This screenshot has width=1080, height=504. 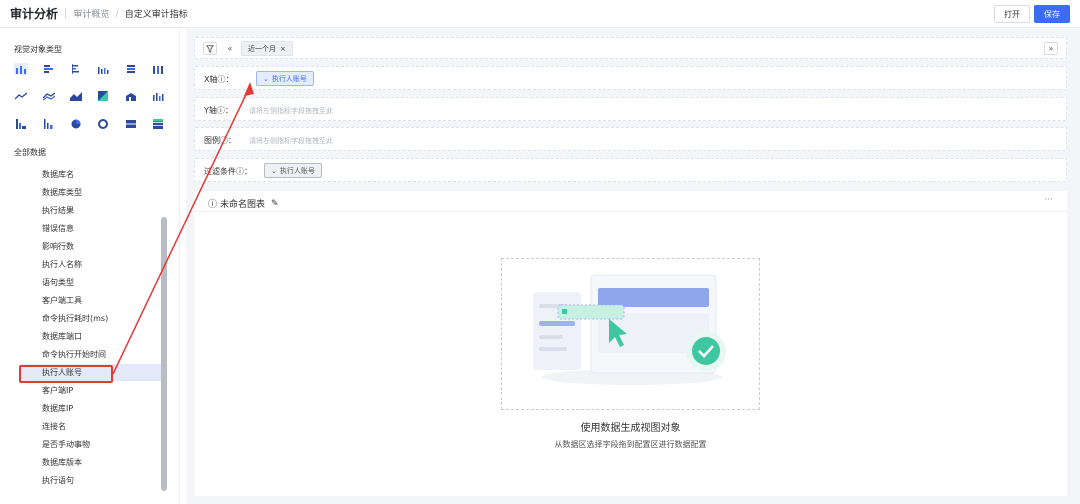 What do you see at coordinates (91, 282) in the screenshot?
I see `field-item: 语句类型` at bounding box center [91, 282].